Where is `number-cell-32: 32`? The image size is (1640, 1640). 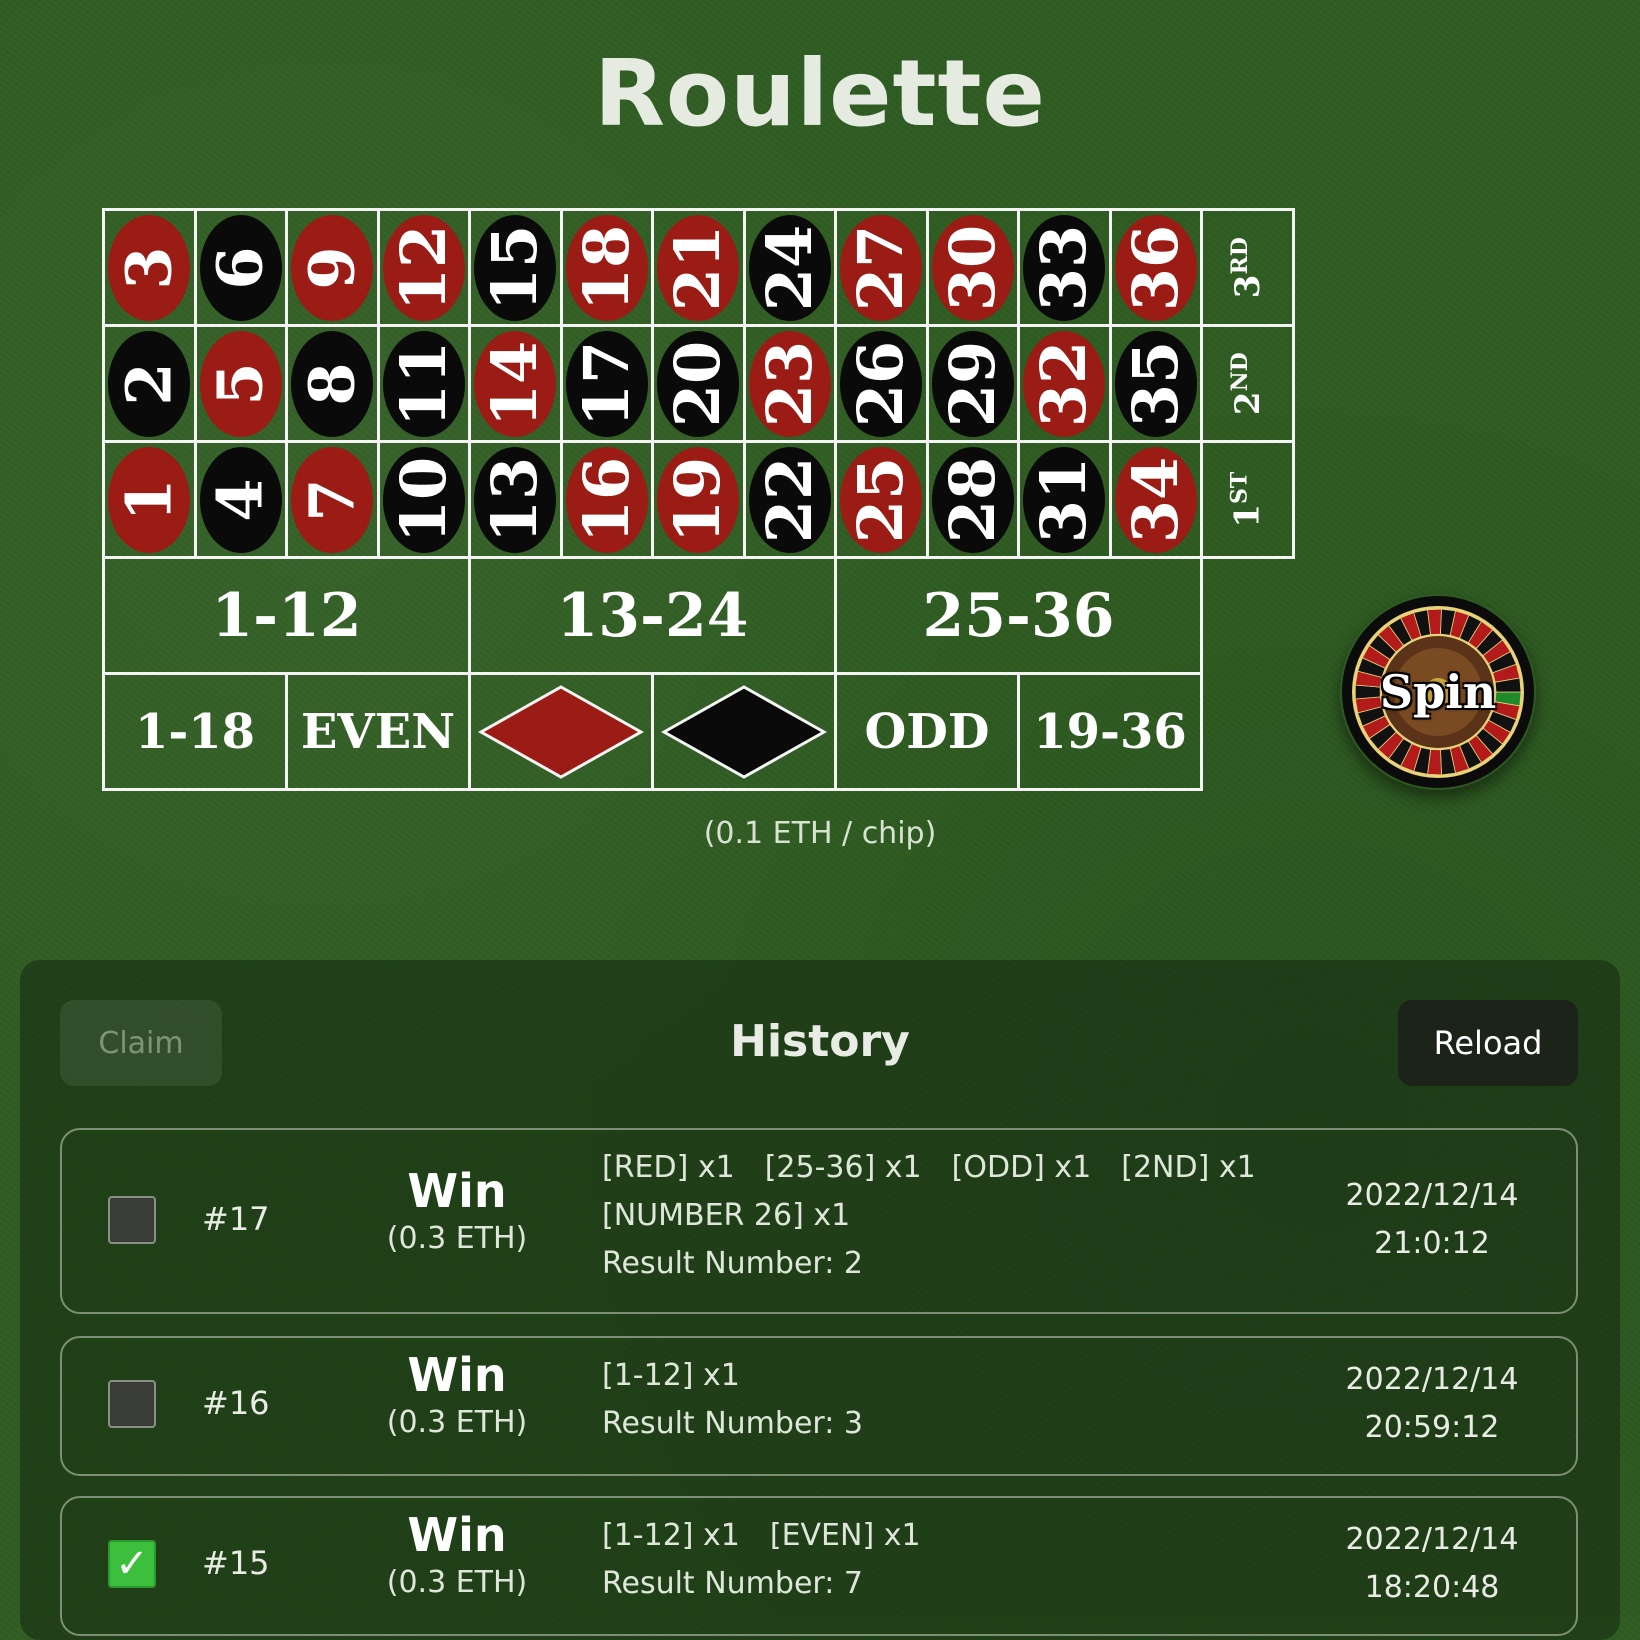 number-cell-32: 32 is located at coordinates (1064, 383).